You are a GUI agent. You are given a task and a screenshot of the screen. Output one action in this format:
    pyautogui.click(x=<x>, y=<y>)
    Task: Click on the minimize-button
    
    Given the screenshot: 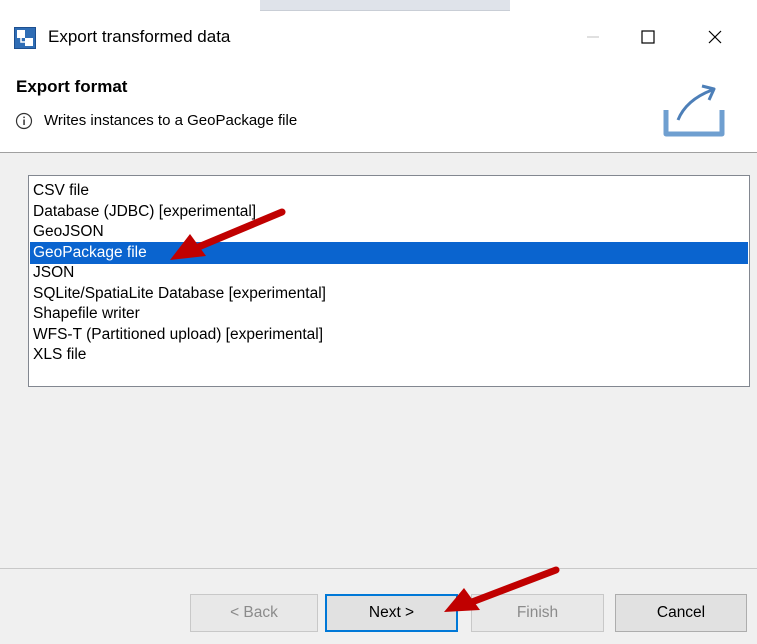 What is the action you would take?
    pyautogui.click(x=593, y=37)
    